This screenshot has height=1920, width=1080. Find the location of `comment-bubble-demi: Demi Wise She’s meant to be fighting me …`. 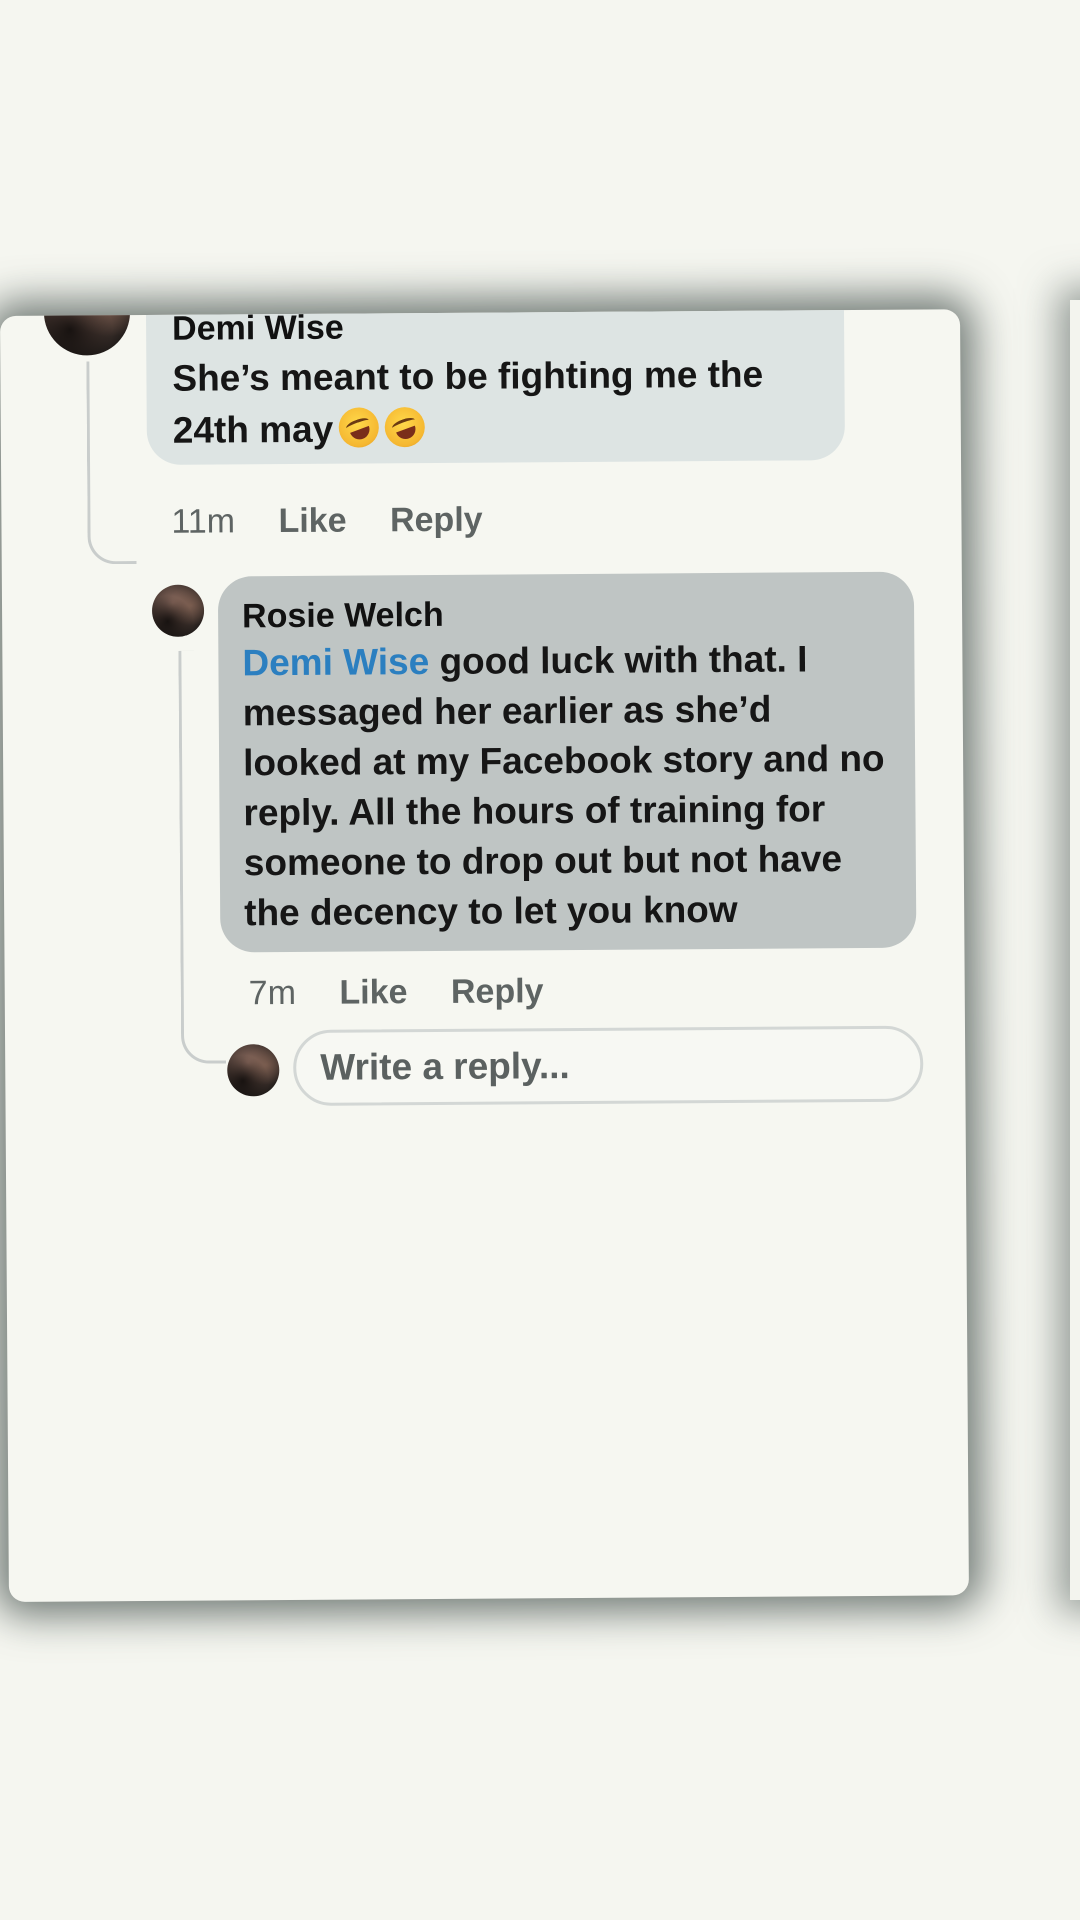

comment-bubble-demi: Demi Wise She’s meant to be fighting me … is located at coordinates (495, 387).